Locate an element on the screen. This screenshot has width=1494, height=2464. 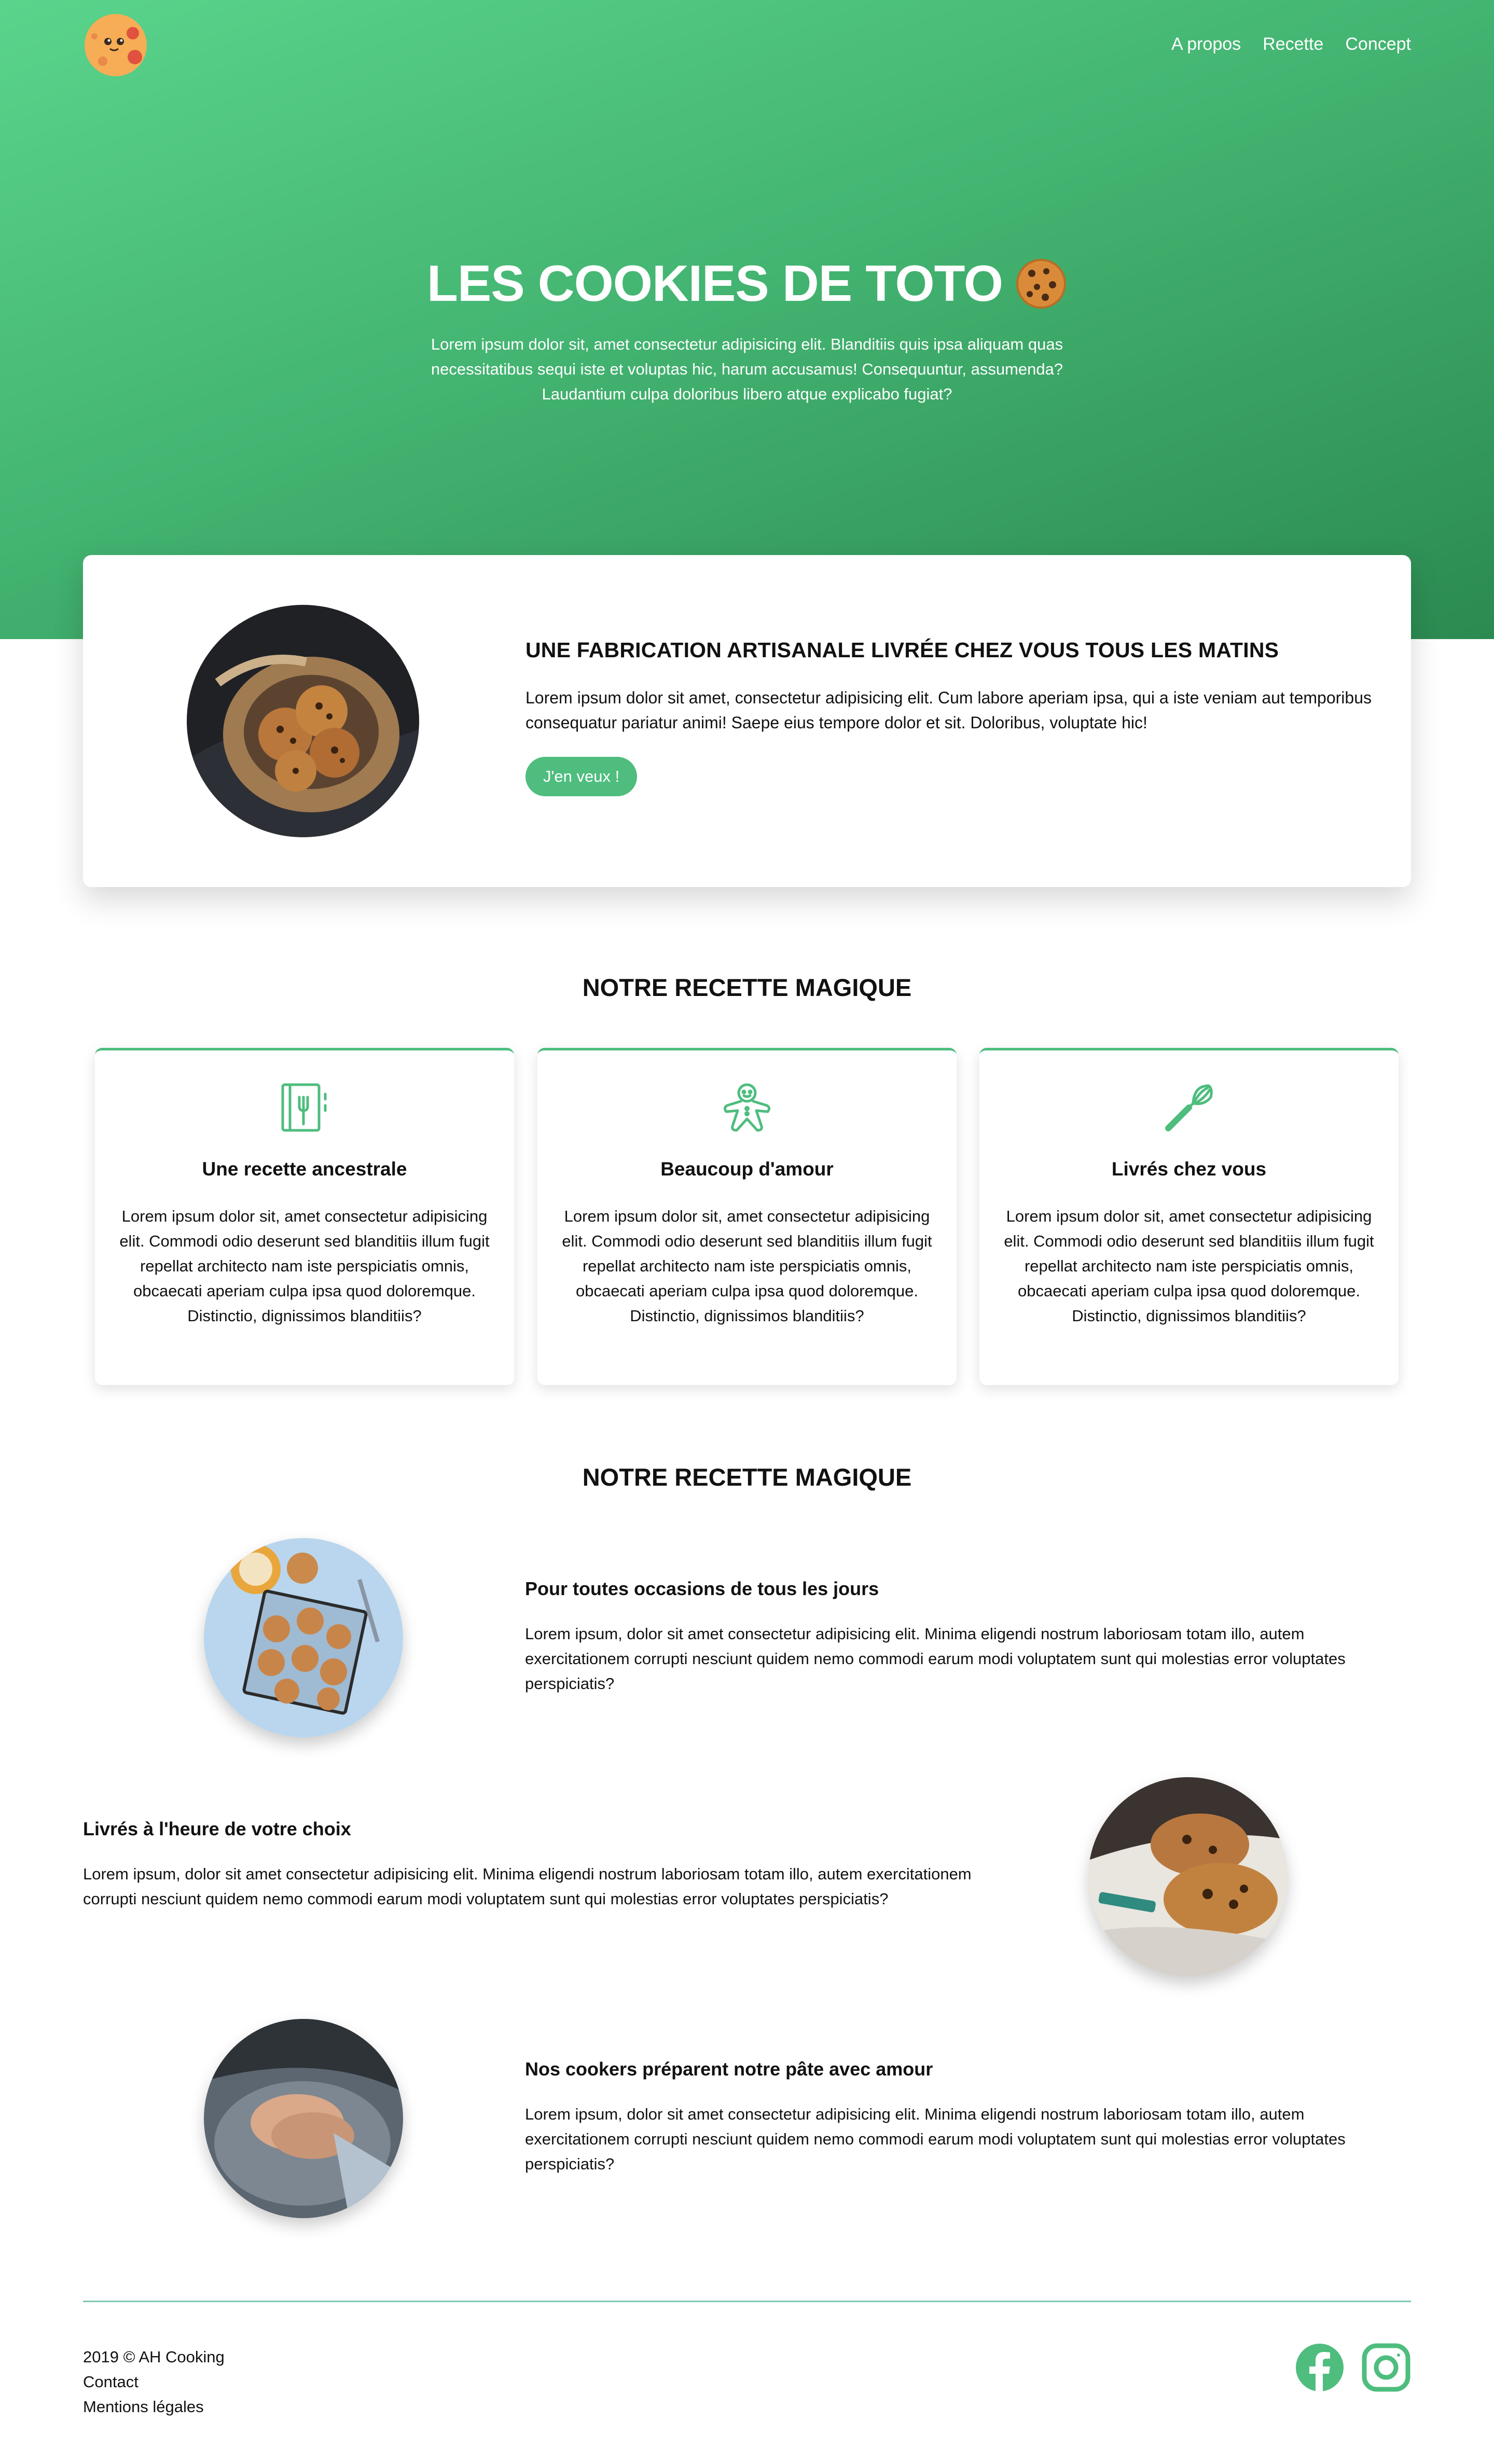
footer-contact-link: Contact is located at coordinates (154, 2382).